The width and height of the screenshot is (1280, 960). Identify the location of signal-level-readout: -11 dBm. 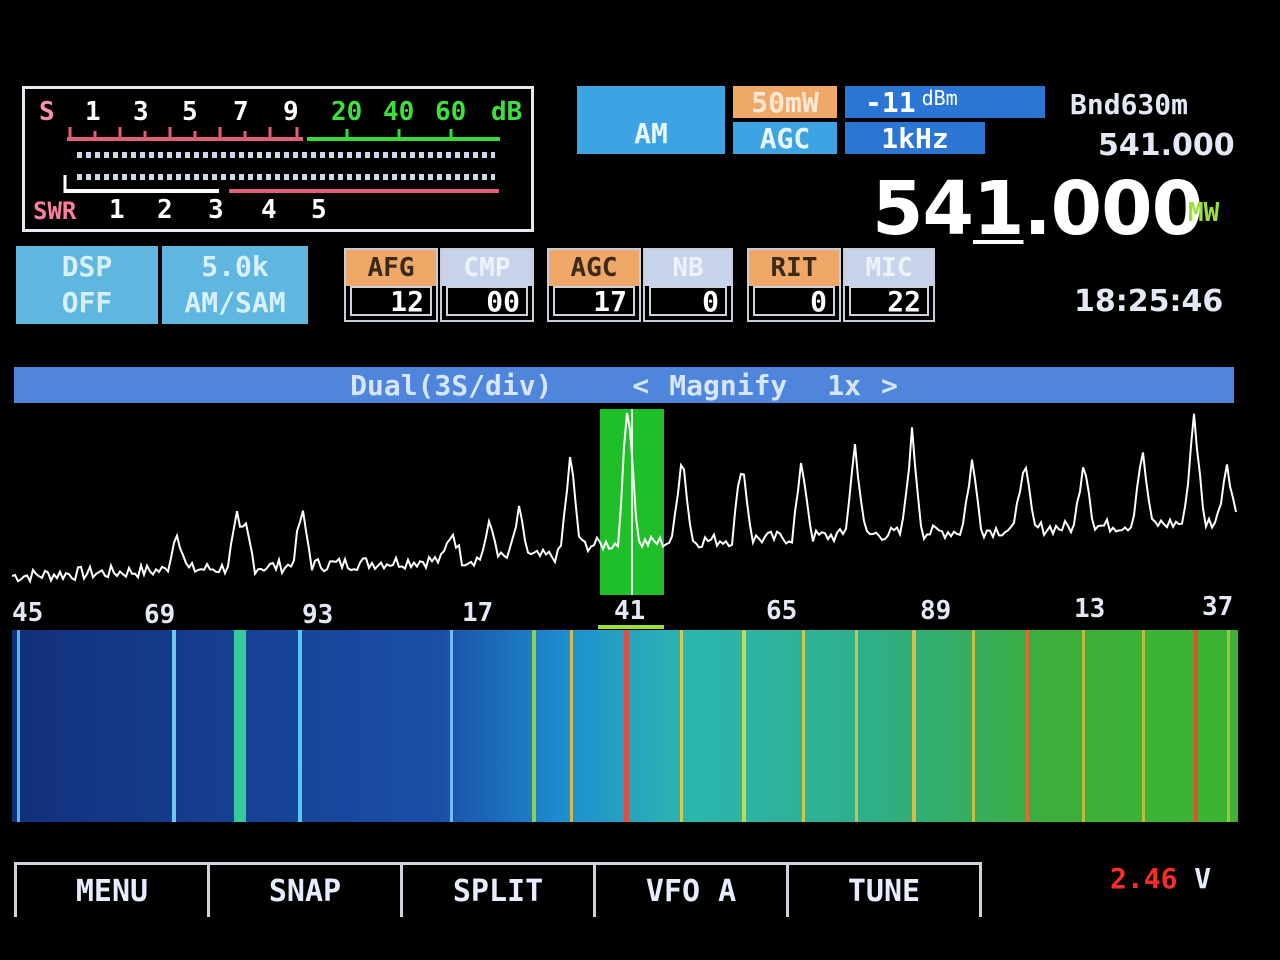
(945, 102).